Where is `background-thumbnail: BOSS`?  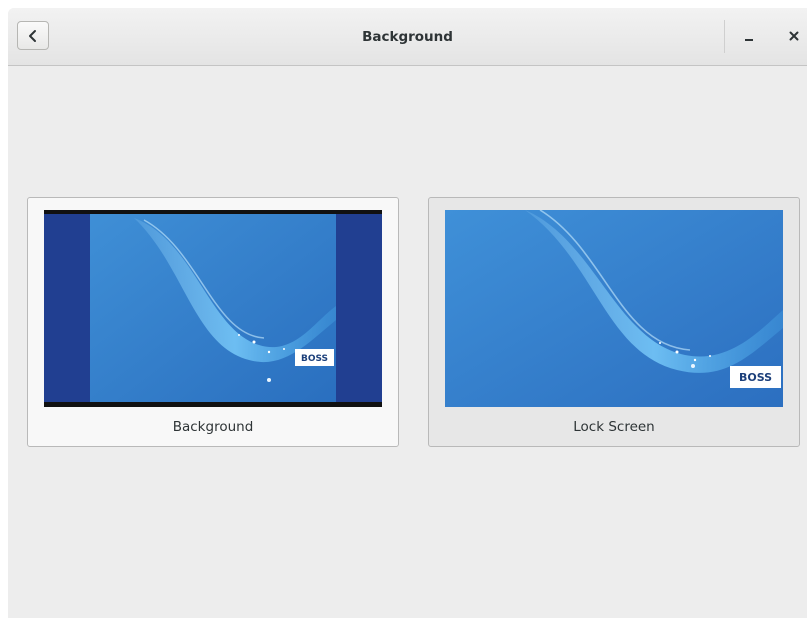 background-thumbnail: BOSS is located at coordinates (213, 308).